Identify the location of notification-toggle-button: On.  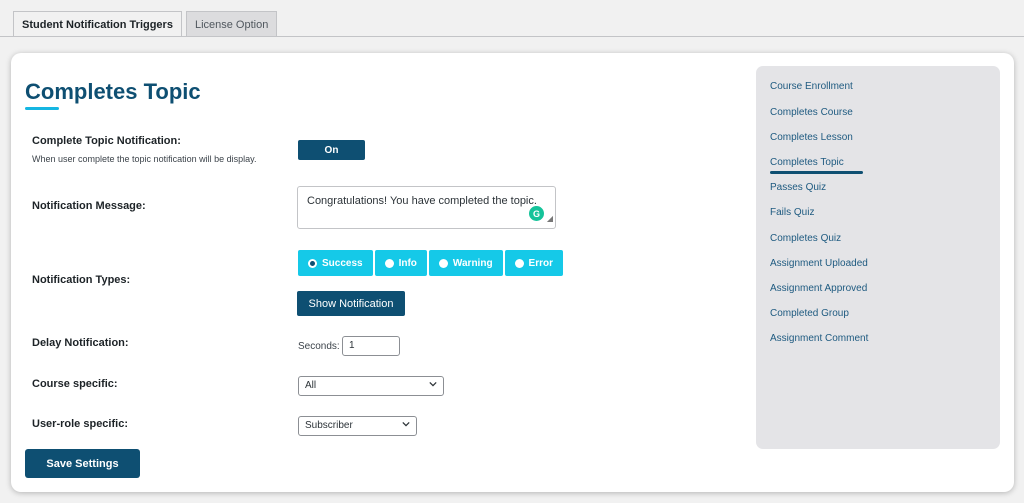
(331, 150).